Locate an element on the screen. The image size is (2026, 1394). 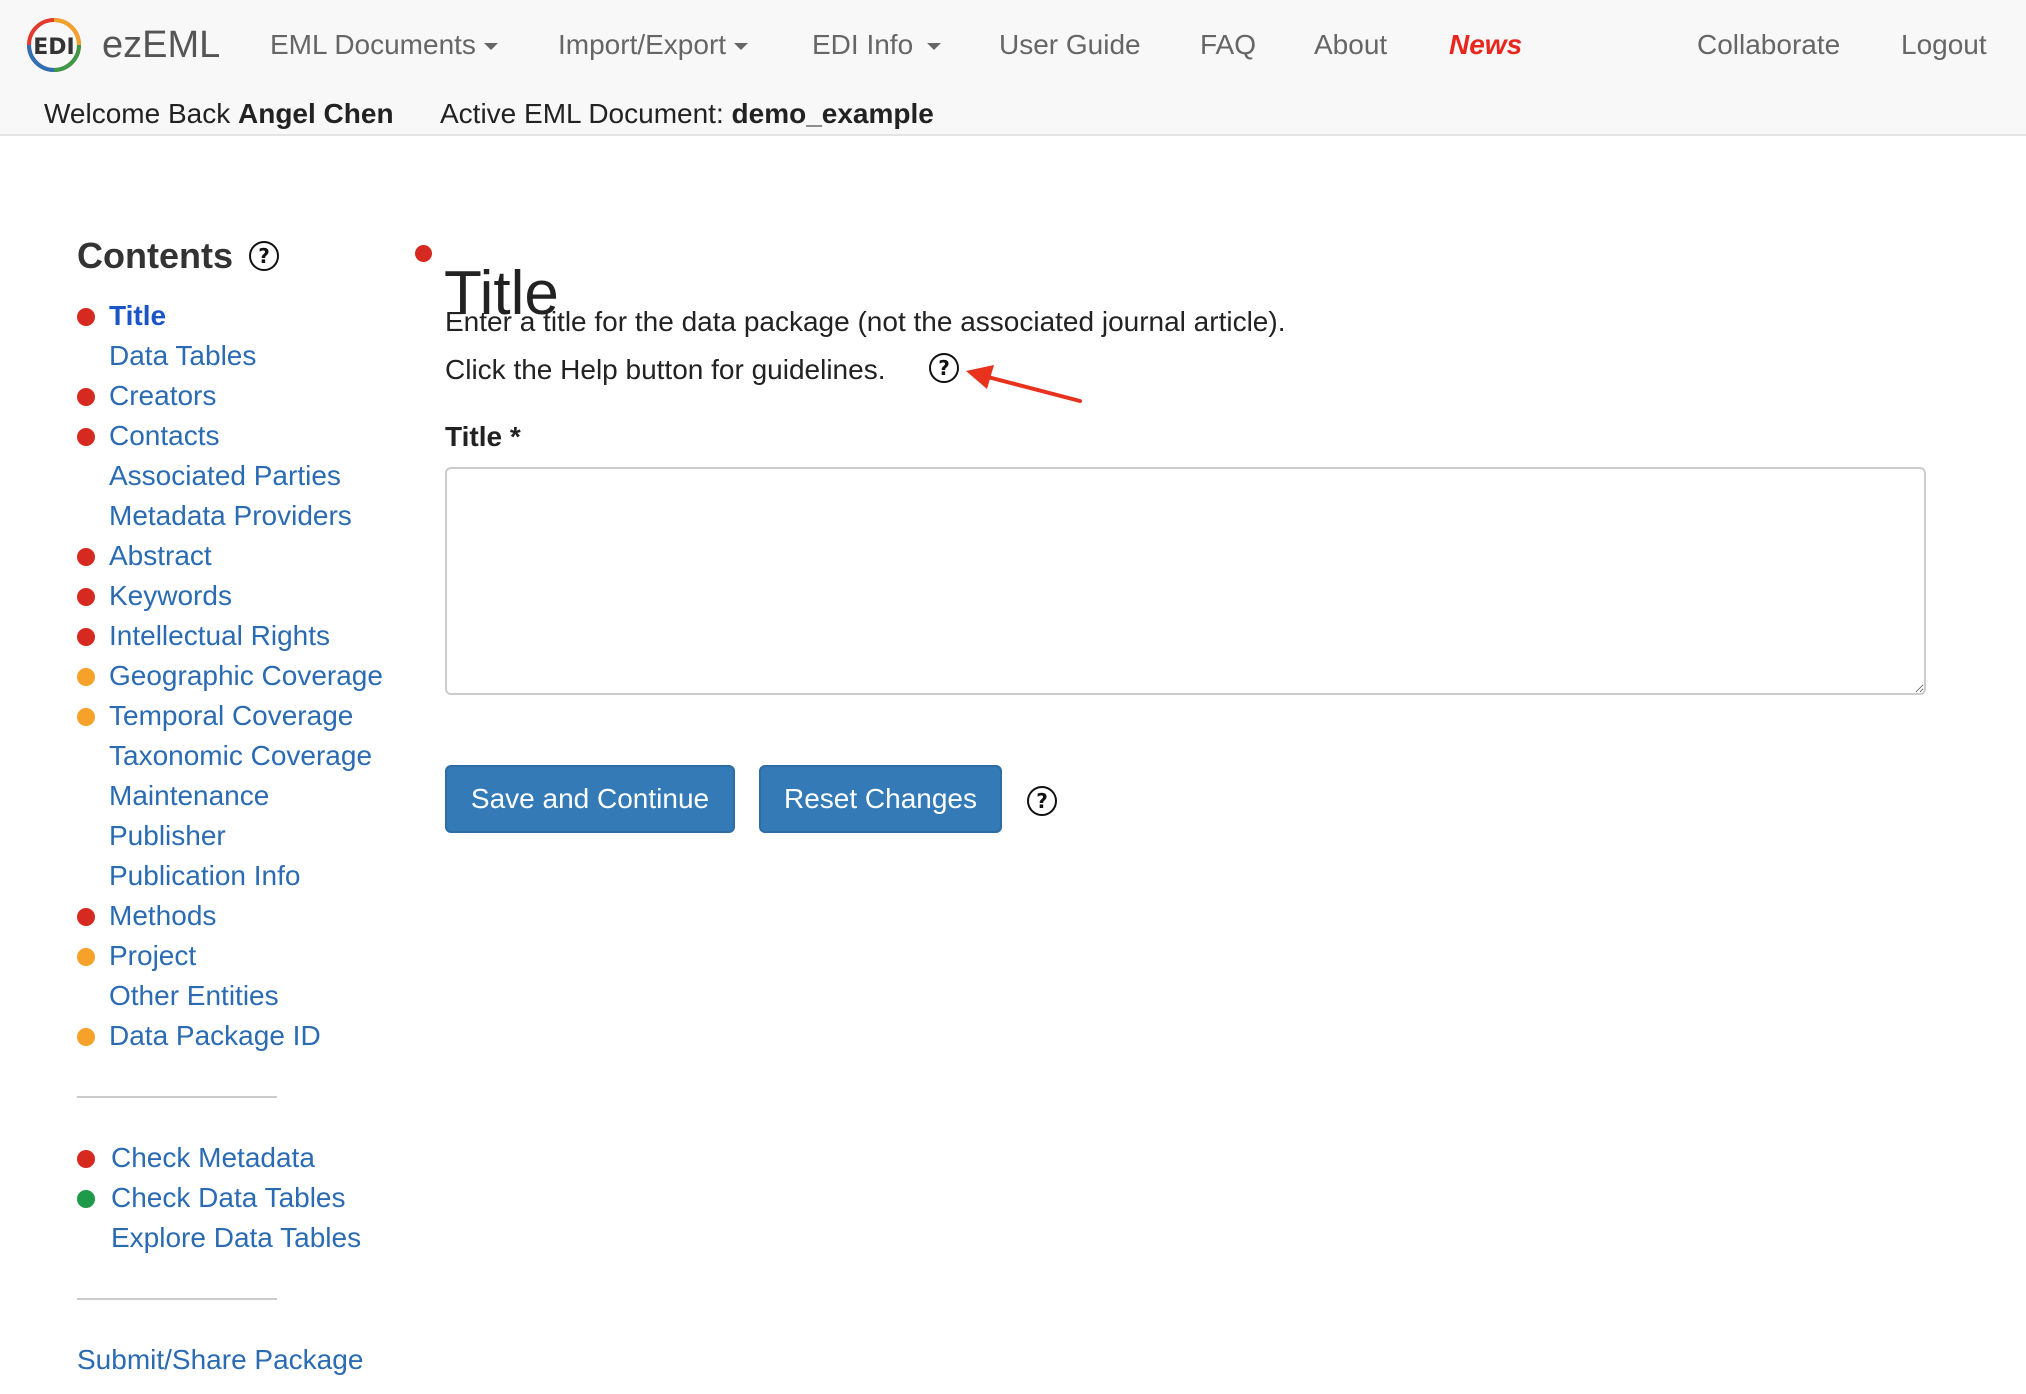
sidebar-link-keywords: Keywords is located at coordinates (170, 596).